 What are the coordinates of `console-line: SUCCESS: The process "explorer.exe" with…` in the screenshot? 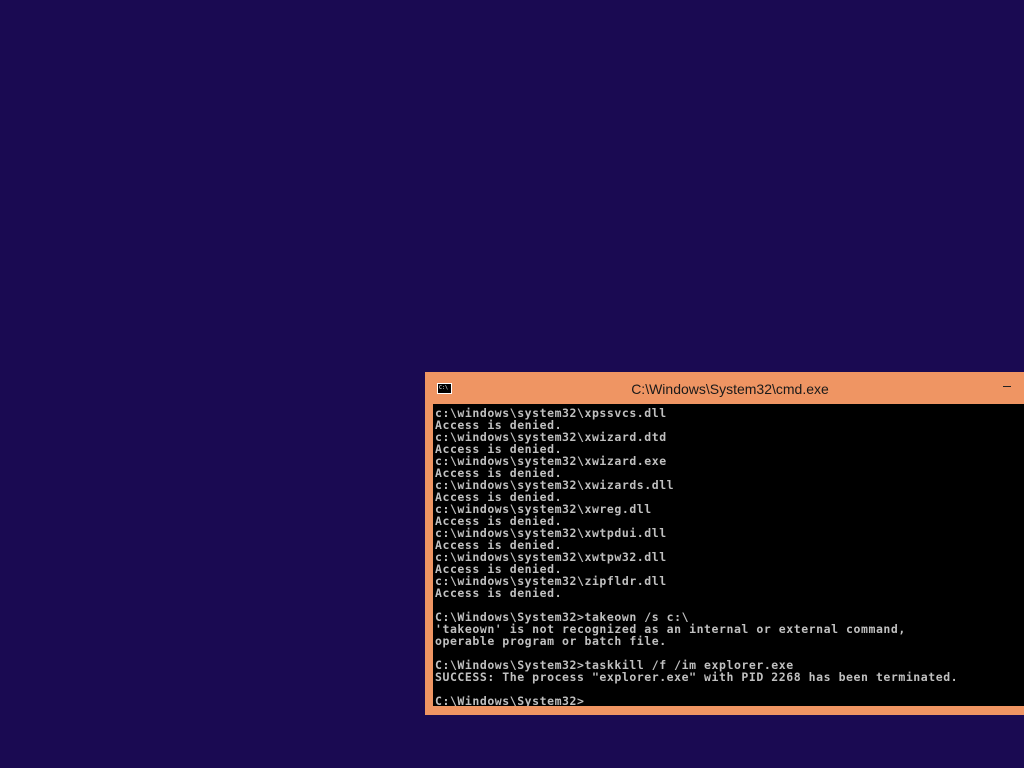 It's located at (697, 677).